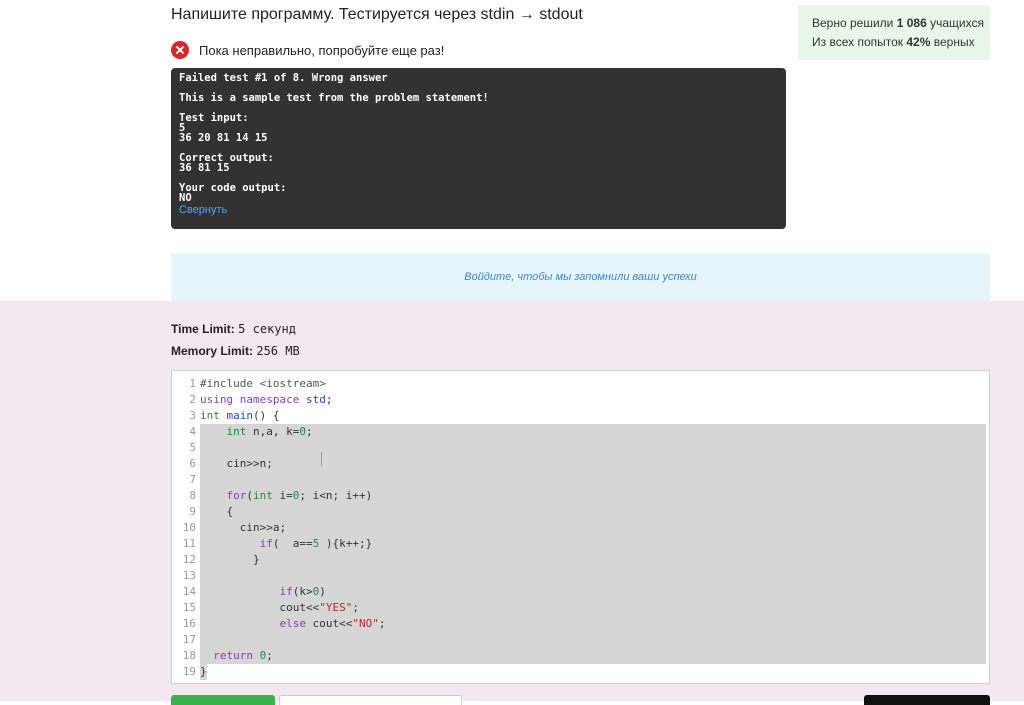  What do you see at coordinates (180, 50) in the screenshot?
I see `error-icon` at bounding box center [180, 50].